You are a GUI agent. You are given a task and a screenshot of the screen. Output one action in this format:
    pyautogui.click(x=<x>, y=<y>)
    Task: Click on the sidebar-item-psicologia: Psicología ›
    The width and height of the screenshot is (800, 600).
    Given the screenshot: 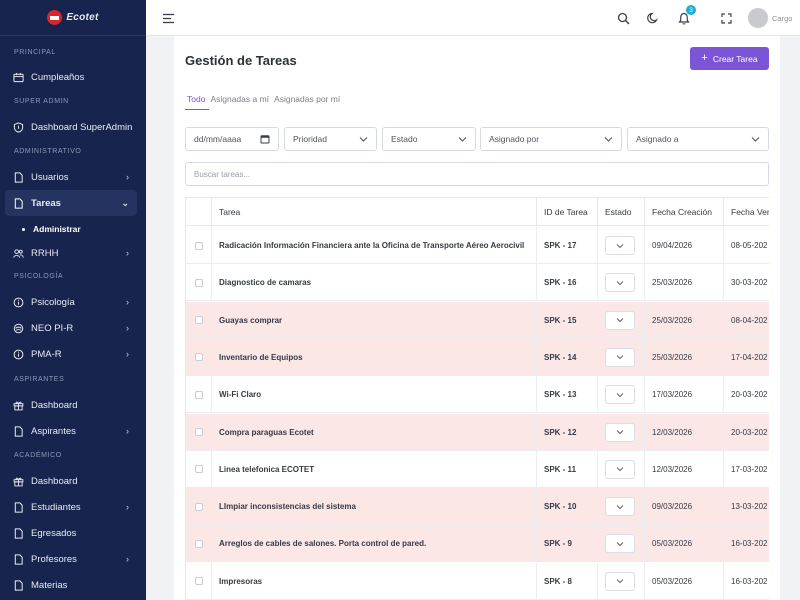 What is the action you would take?
    pyautogui.click(x=71, y=302)
    